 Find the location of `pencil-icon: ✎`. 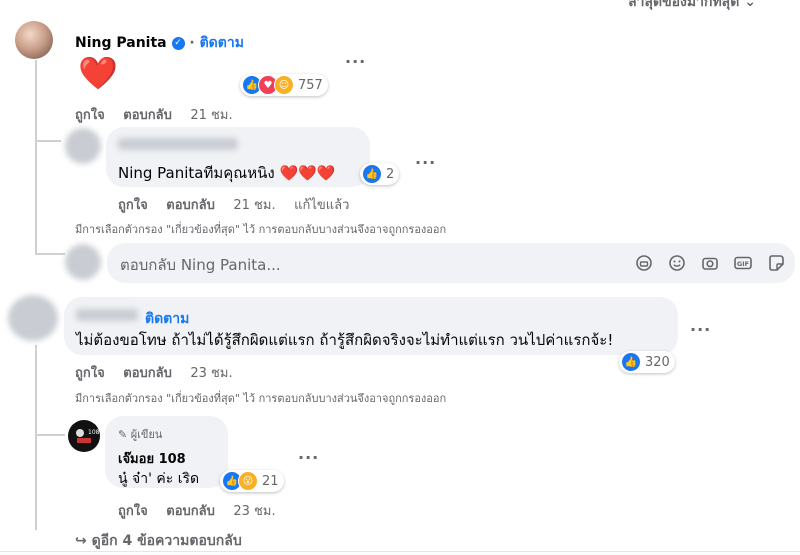

pencil-icon: ✎ is located at coordinates (123, 434).